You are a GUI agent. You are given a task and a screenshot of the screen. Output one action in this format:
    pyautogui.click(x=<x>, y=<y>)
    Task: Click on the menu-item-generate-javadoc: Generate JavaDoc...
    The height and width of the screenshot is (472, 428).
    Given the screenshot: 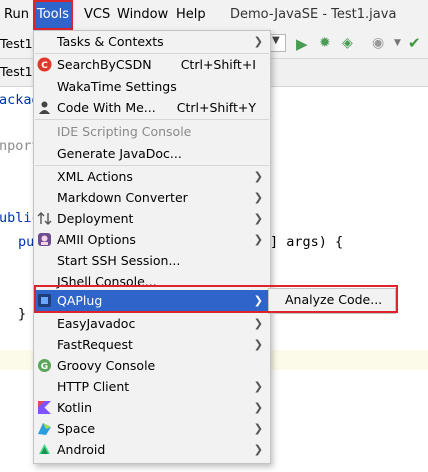 What is the action you would take?
    pyautogui.click(x=152, y=153)
    